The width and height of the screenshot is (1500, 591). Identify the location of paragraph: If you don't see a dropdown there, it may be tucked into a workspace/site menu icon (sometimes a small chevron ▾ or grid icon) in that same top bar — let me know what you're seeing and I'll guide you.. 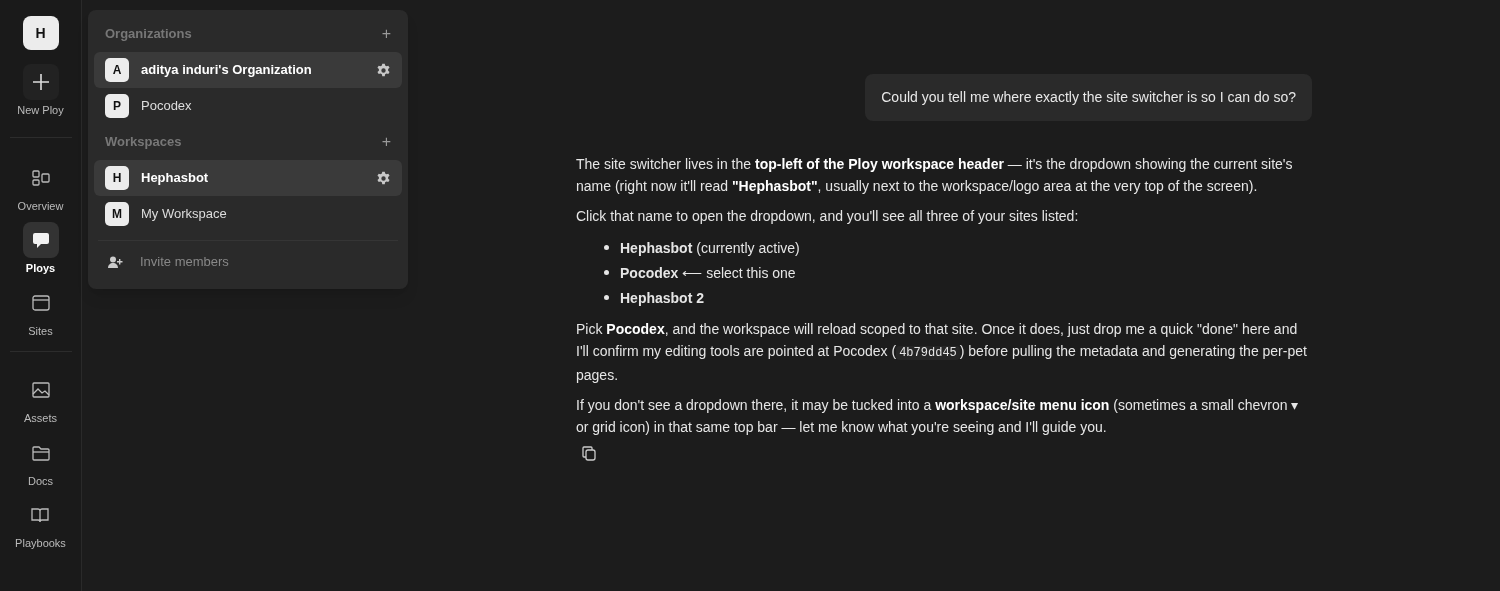
(938, 416).